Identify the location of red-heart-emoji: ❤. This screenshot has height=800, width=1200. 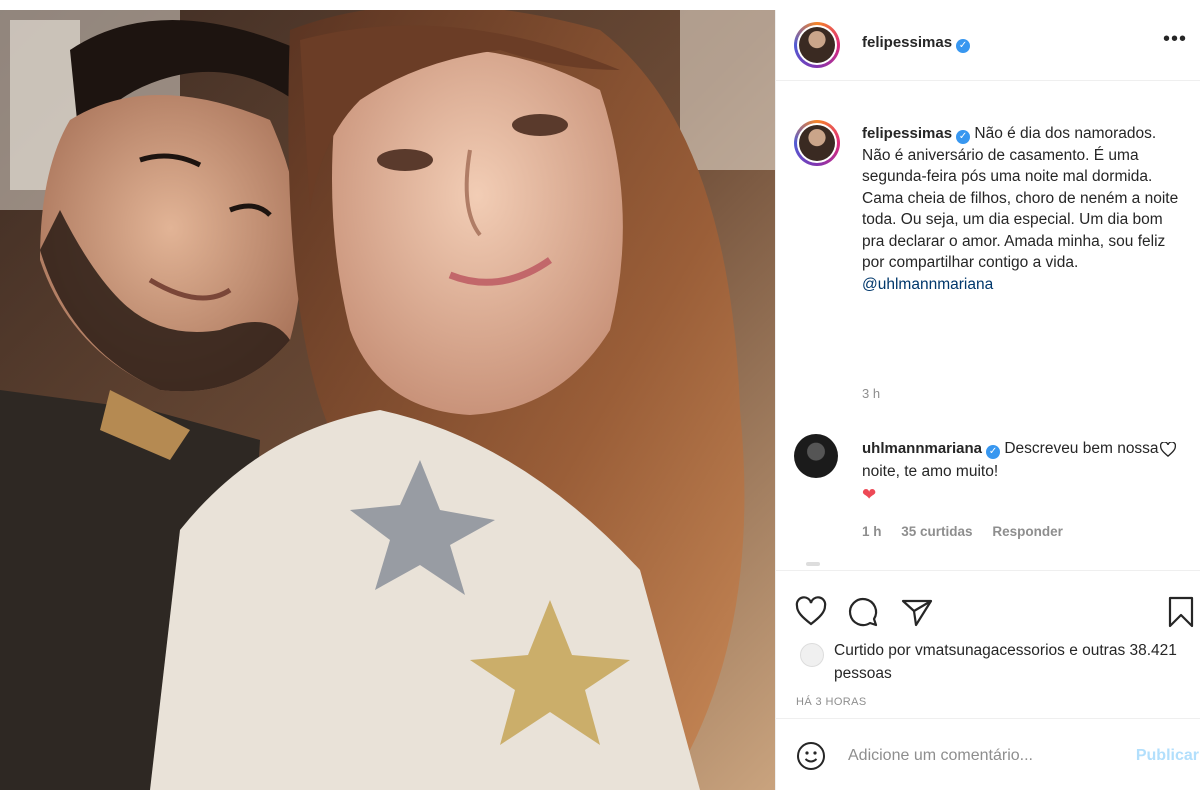
(869, 494).